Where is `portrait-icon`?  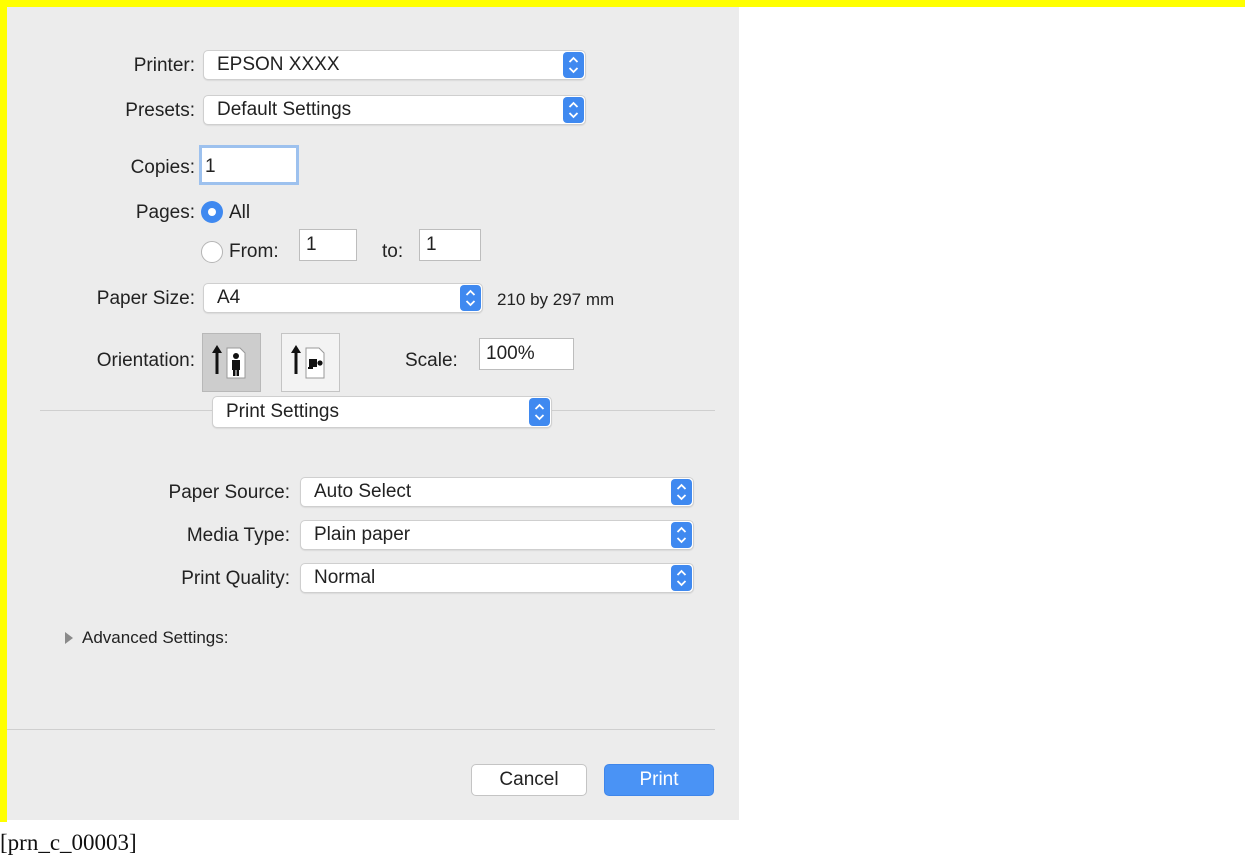
portrait-icon is located at coordinates (229, 362).